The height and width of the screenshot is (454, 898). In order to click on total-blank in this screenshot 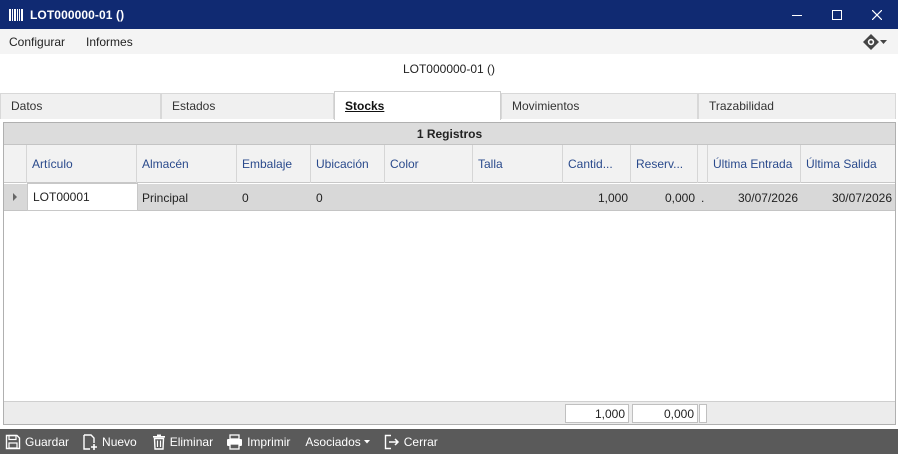, I will do `click(703, 413)`.